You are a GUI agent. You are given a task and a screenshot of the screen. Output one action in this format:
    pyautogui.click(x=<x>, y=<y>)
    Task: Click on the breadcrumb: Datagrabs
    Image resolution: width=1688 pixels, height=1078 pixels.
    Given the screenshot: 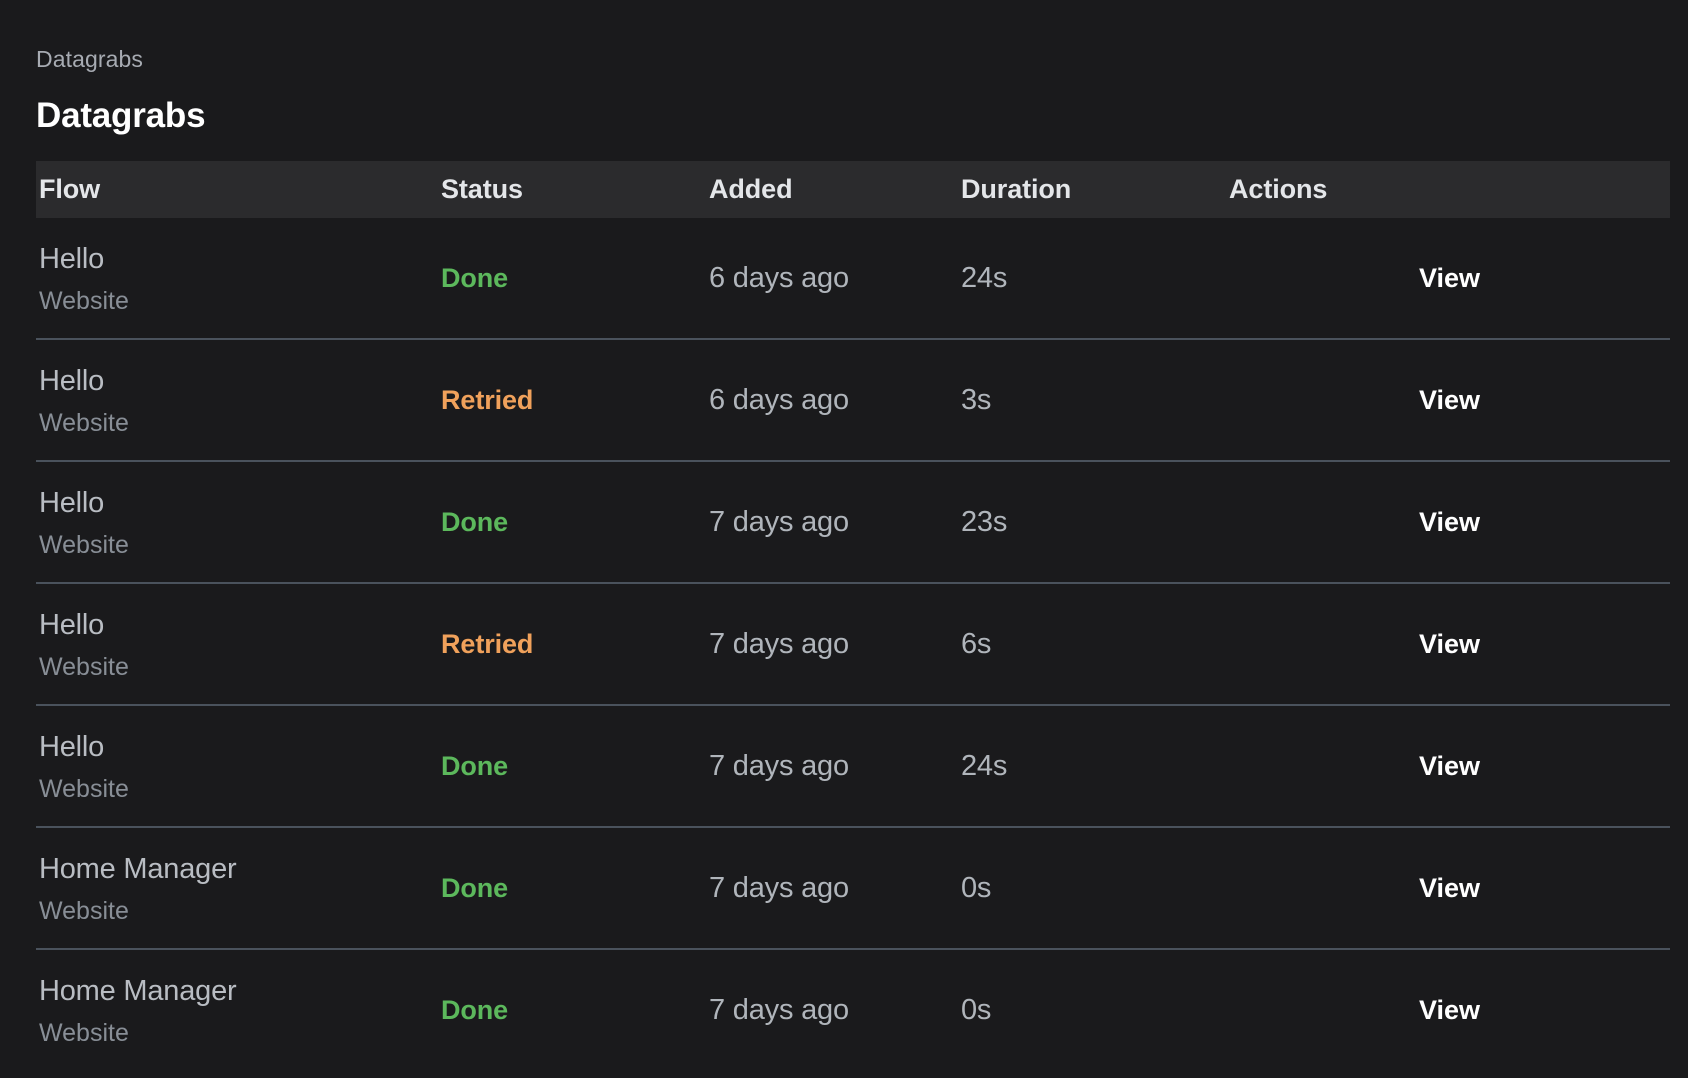 What is the action you would take?
    pyautogui.click(x=853, y=37)
    